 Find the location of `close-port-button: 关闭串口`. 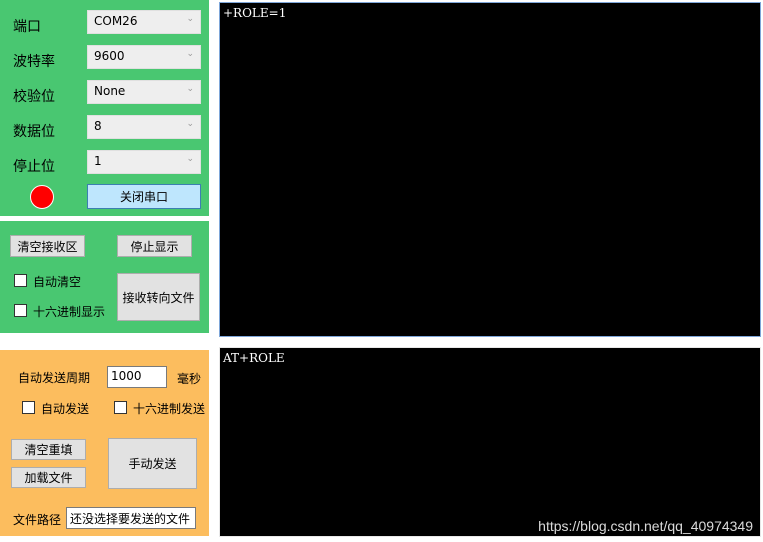

close-port-button: 关闭串口 is located at coordinates (144, 196).